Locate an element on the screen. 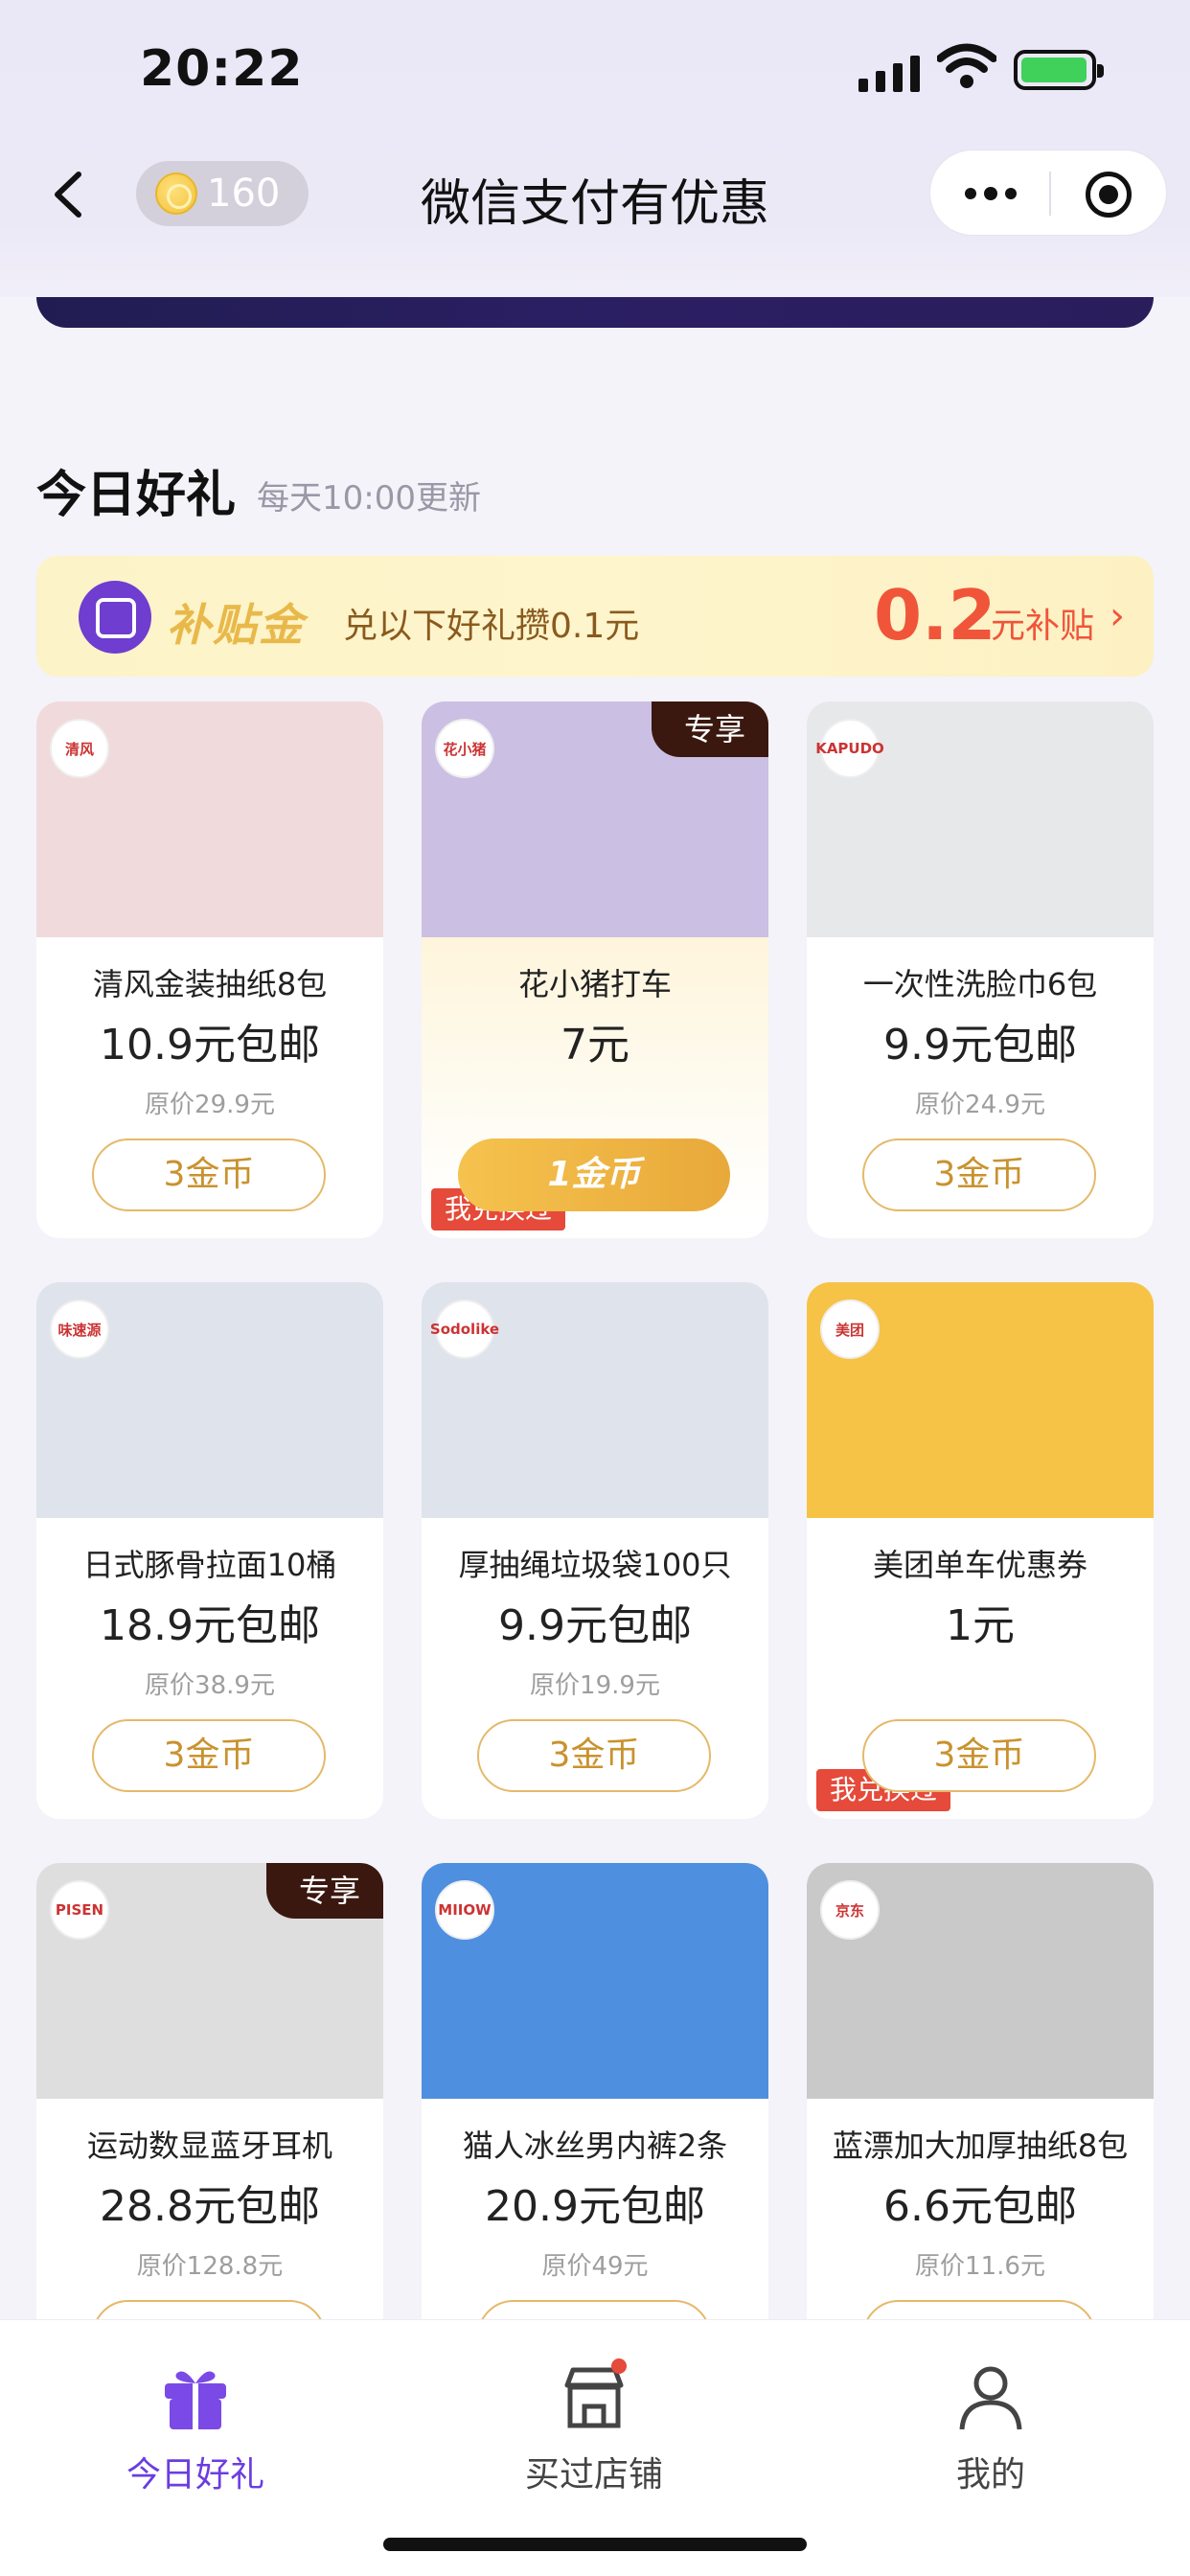  product-price: 20.9元包邮 is located at coordinates (595, 2206).